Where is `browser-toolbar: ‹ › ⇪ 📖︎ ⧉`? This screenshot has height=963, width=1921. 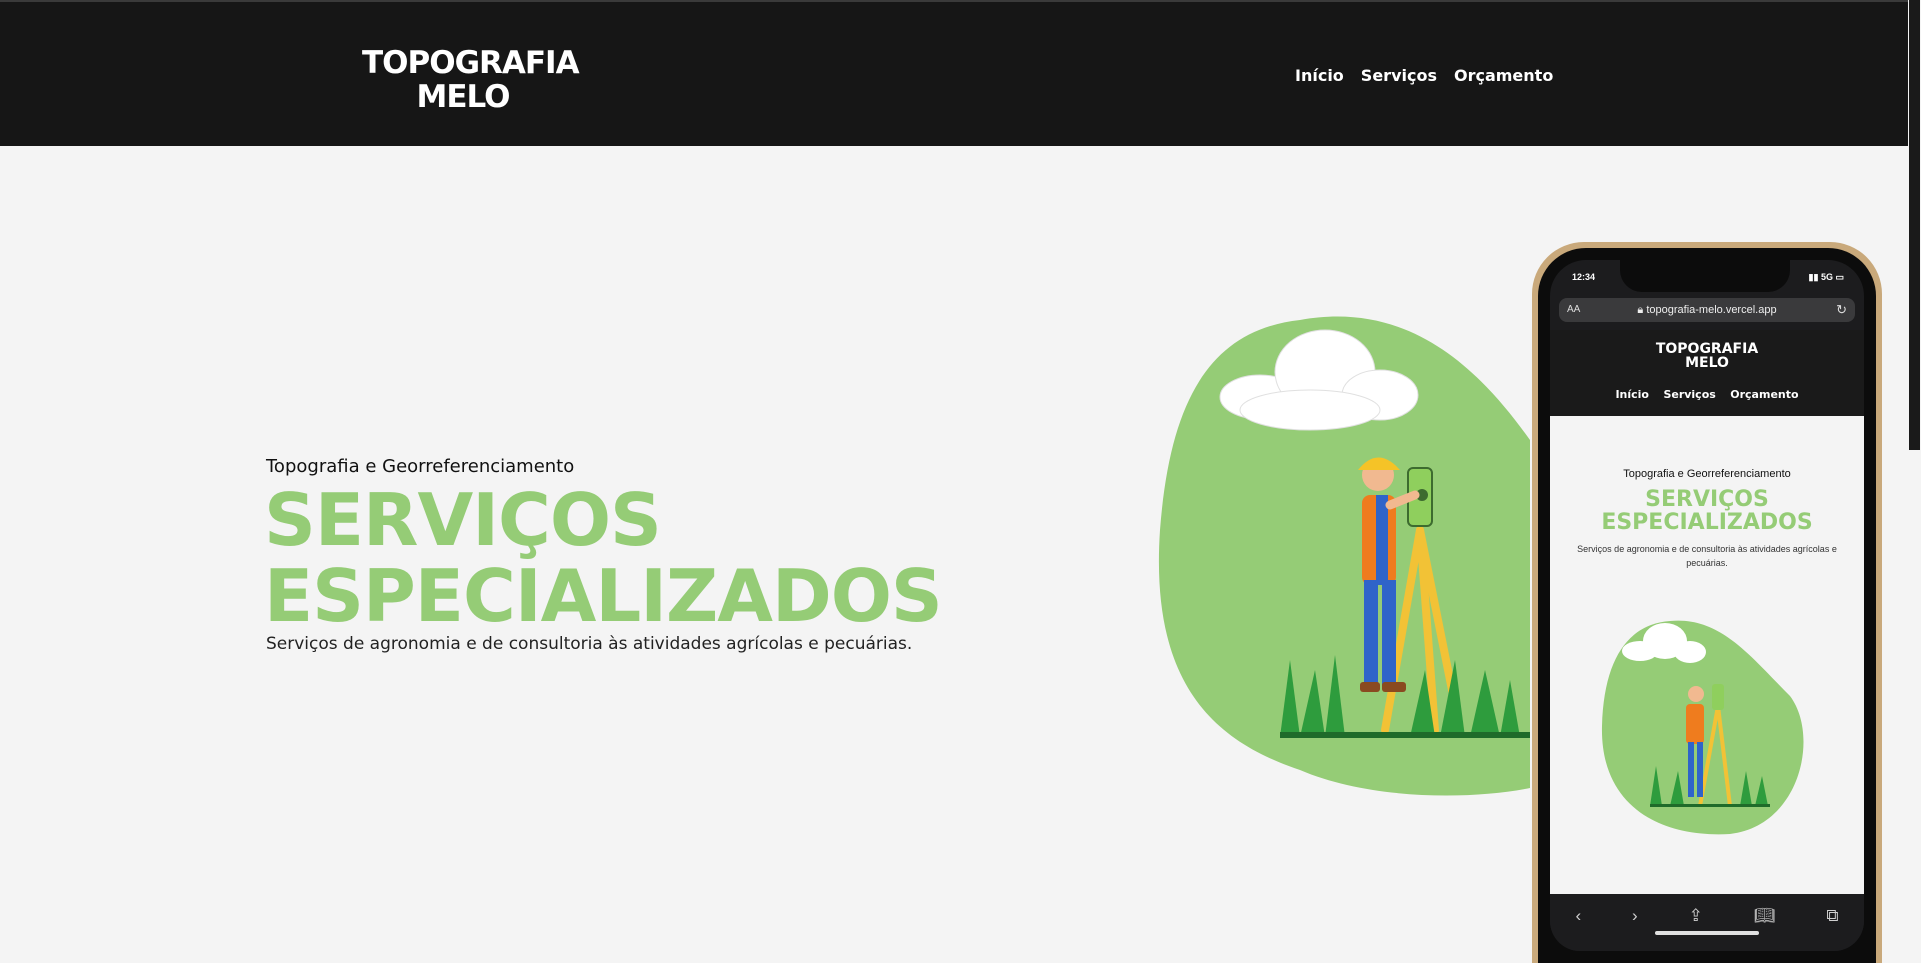
browser-toolbar: ‹ › ⇪ 📖︎ ⧉ is located at coordinates (1707, 922).